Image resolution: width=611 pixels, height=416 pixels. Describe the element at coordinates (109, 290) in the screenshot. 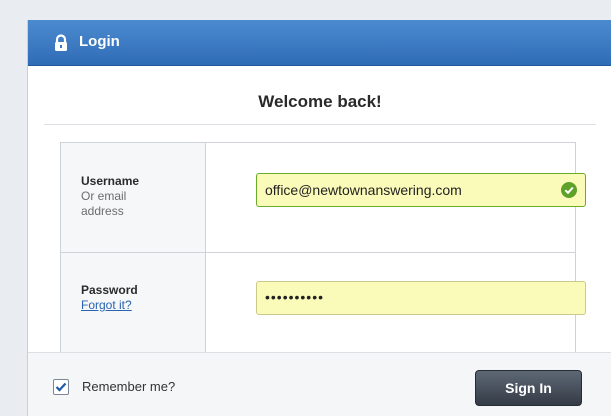

I see `password-label: Password` at that location.